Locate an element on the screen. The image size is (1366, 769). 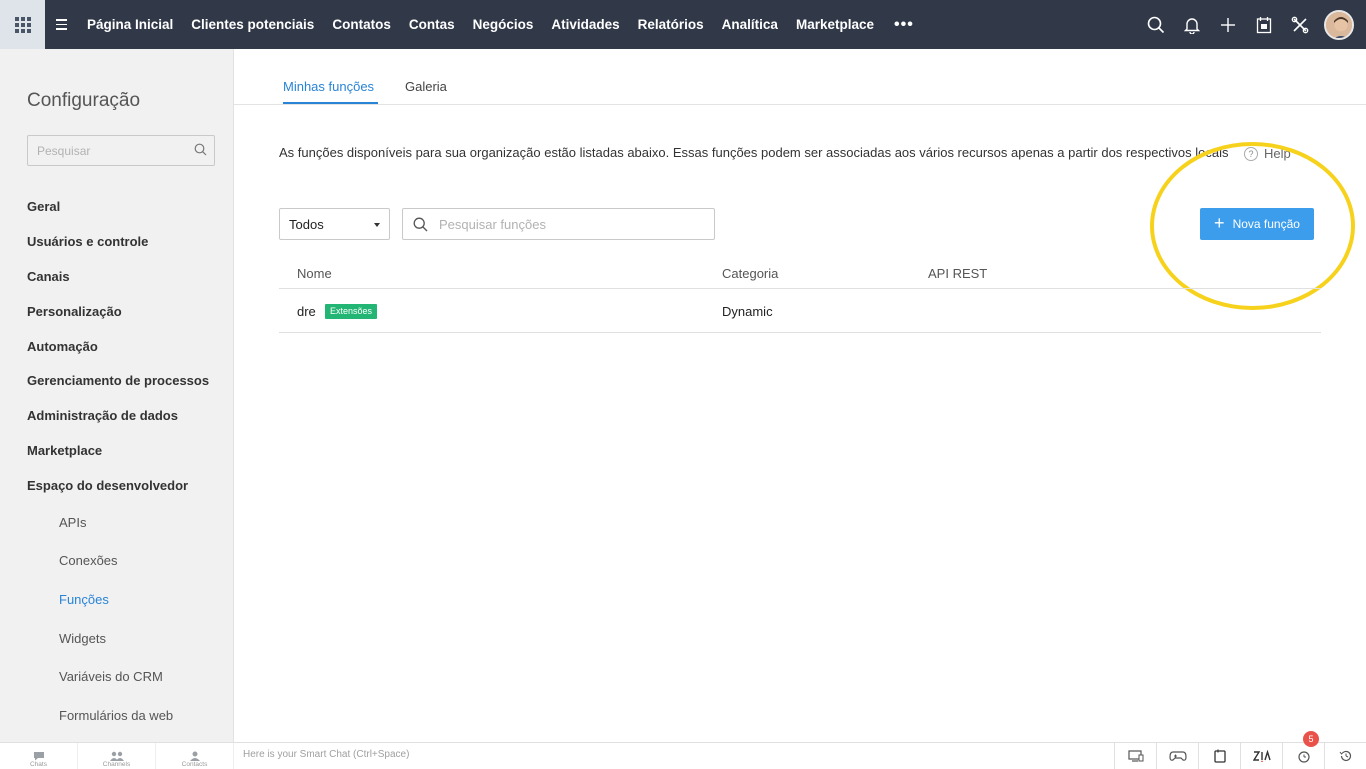
bottom-tab-label: Channels is located at coordinates (116, 764).